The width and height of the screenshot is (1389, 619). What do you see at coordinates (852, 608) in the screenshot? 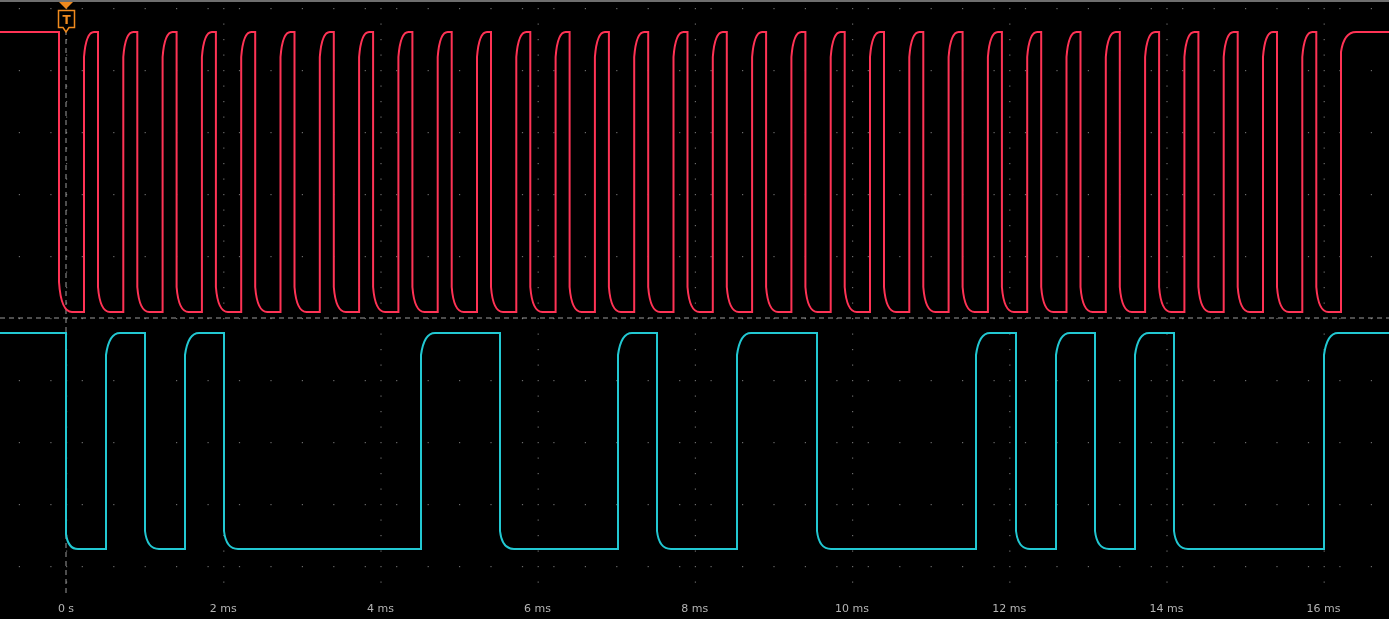
I see `time-label: 10 ms` at bounding box center [852, 608].